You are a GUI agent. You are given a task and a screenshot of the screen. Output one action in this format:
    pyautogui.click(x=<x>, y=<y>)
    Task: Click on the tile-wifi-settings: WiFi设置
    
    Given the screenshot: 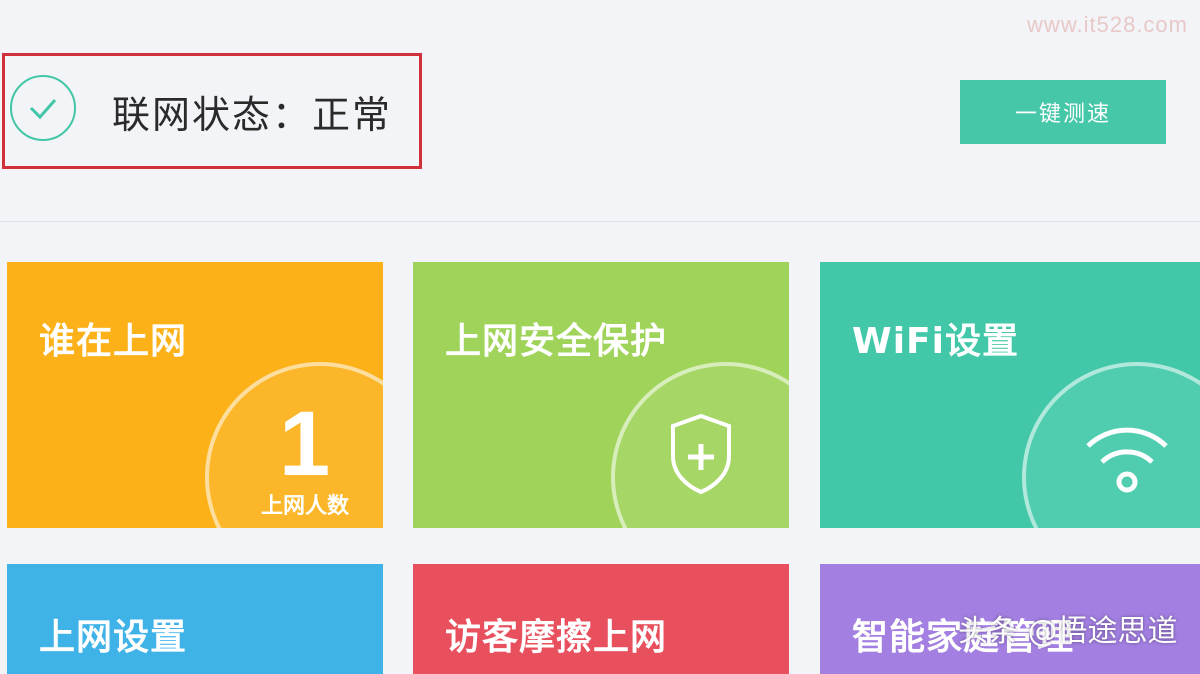 What is the action you would take?
    pyautogui.click(x=1010, y=395)
    